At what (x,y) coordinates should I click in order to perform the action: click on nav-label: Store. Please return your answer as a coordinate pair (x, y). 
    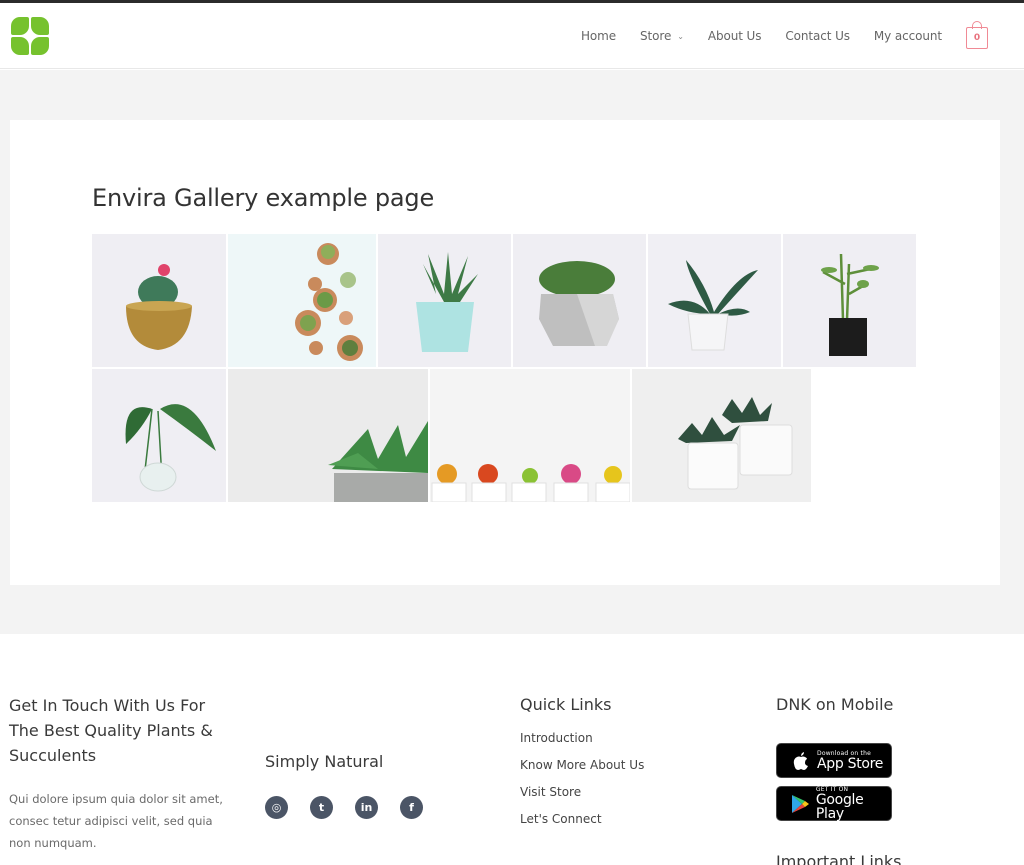
    Looking at the image, I should click on (656, 36).